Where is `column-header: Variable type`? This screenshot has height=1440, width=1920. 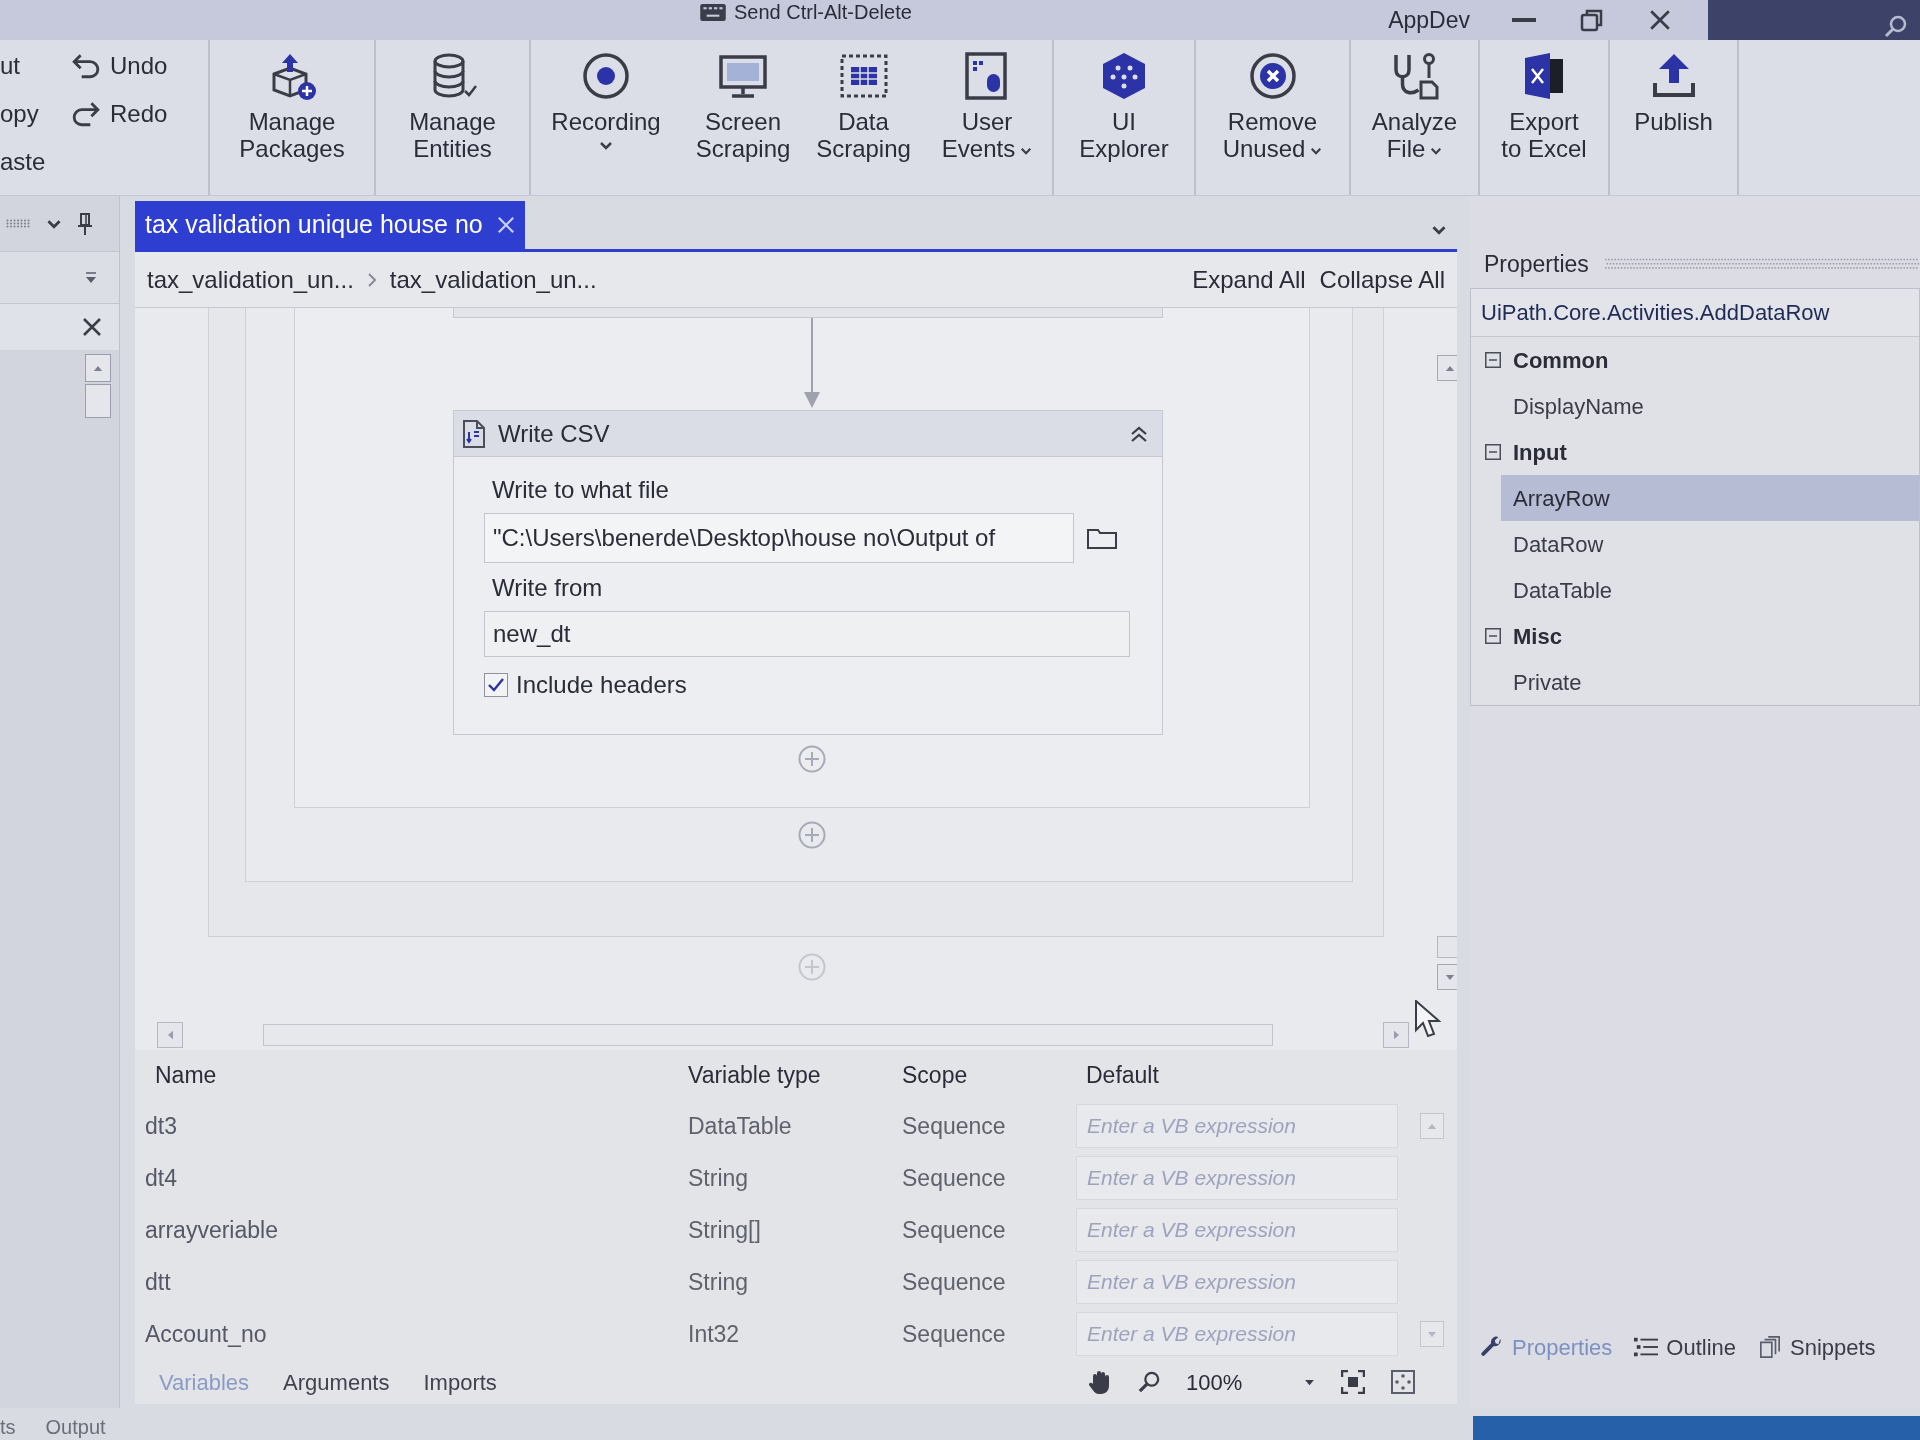
column-header: Variable type is located at coordinates (754, 1075).